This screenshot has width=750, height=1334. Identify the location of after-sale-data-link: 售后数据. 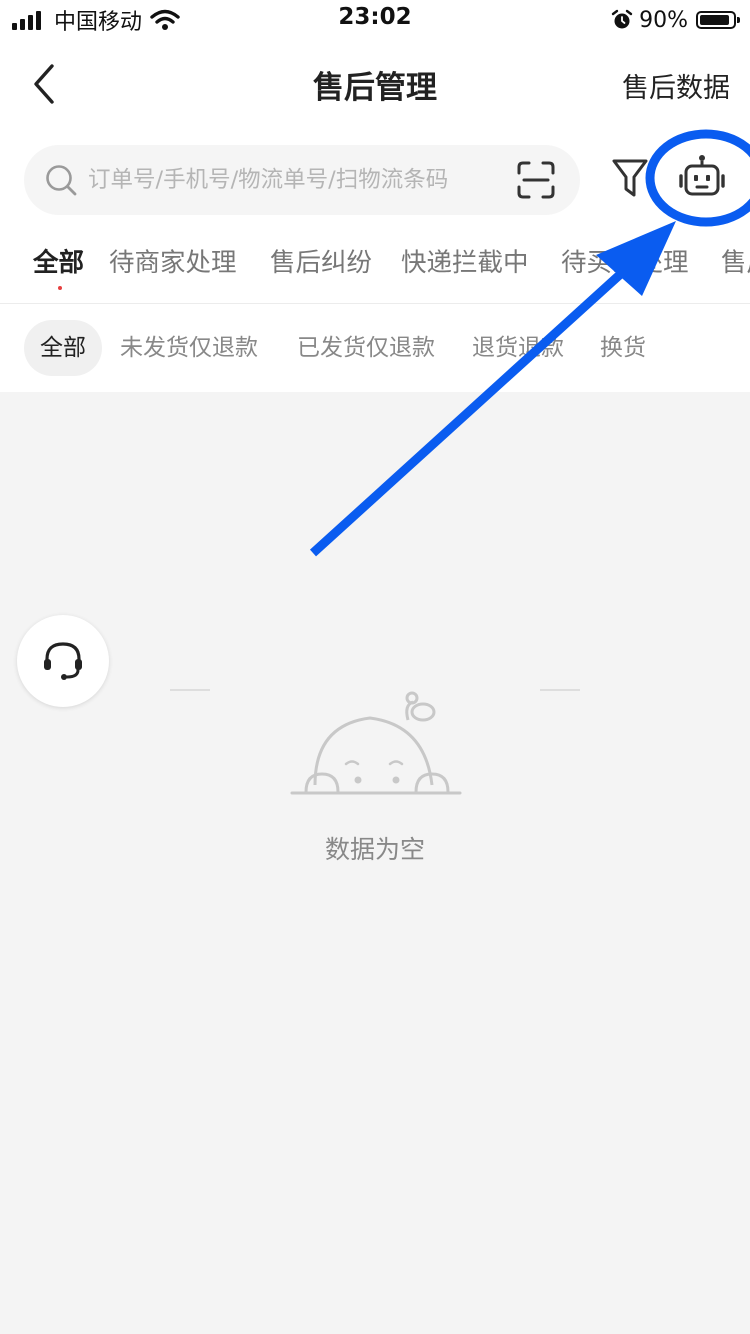
(676, 85).